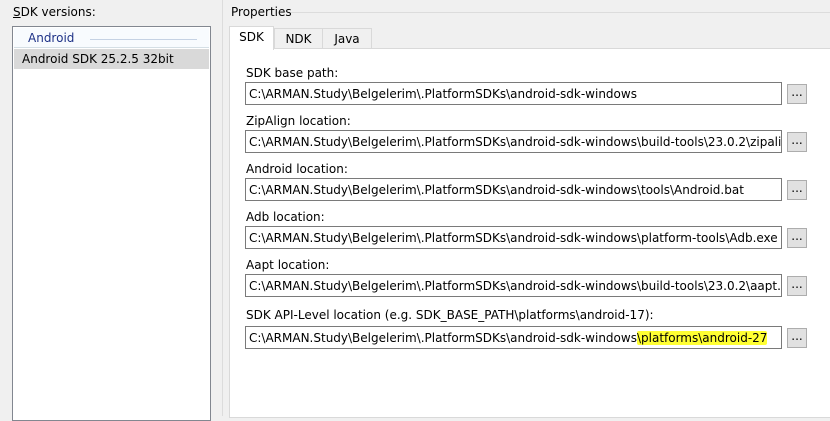  What do you see at coordinates (288, 265) in the screenshot?
I see `aapt-location-label: Aapt location:` at bounding box center [288, 265].